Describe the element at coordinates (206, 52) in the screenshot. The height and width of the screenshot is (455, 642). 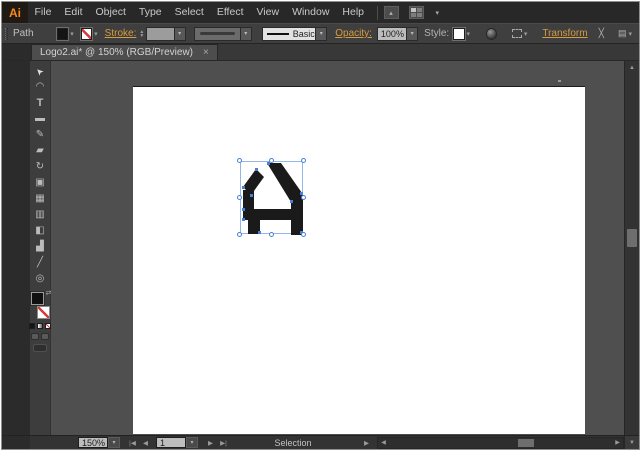
I see `close-icon: ×` at that location.